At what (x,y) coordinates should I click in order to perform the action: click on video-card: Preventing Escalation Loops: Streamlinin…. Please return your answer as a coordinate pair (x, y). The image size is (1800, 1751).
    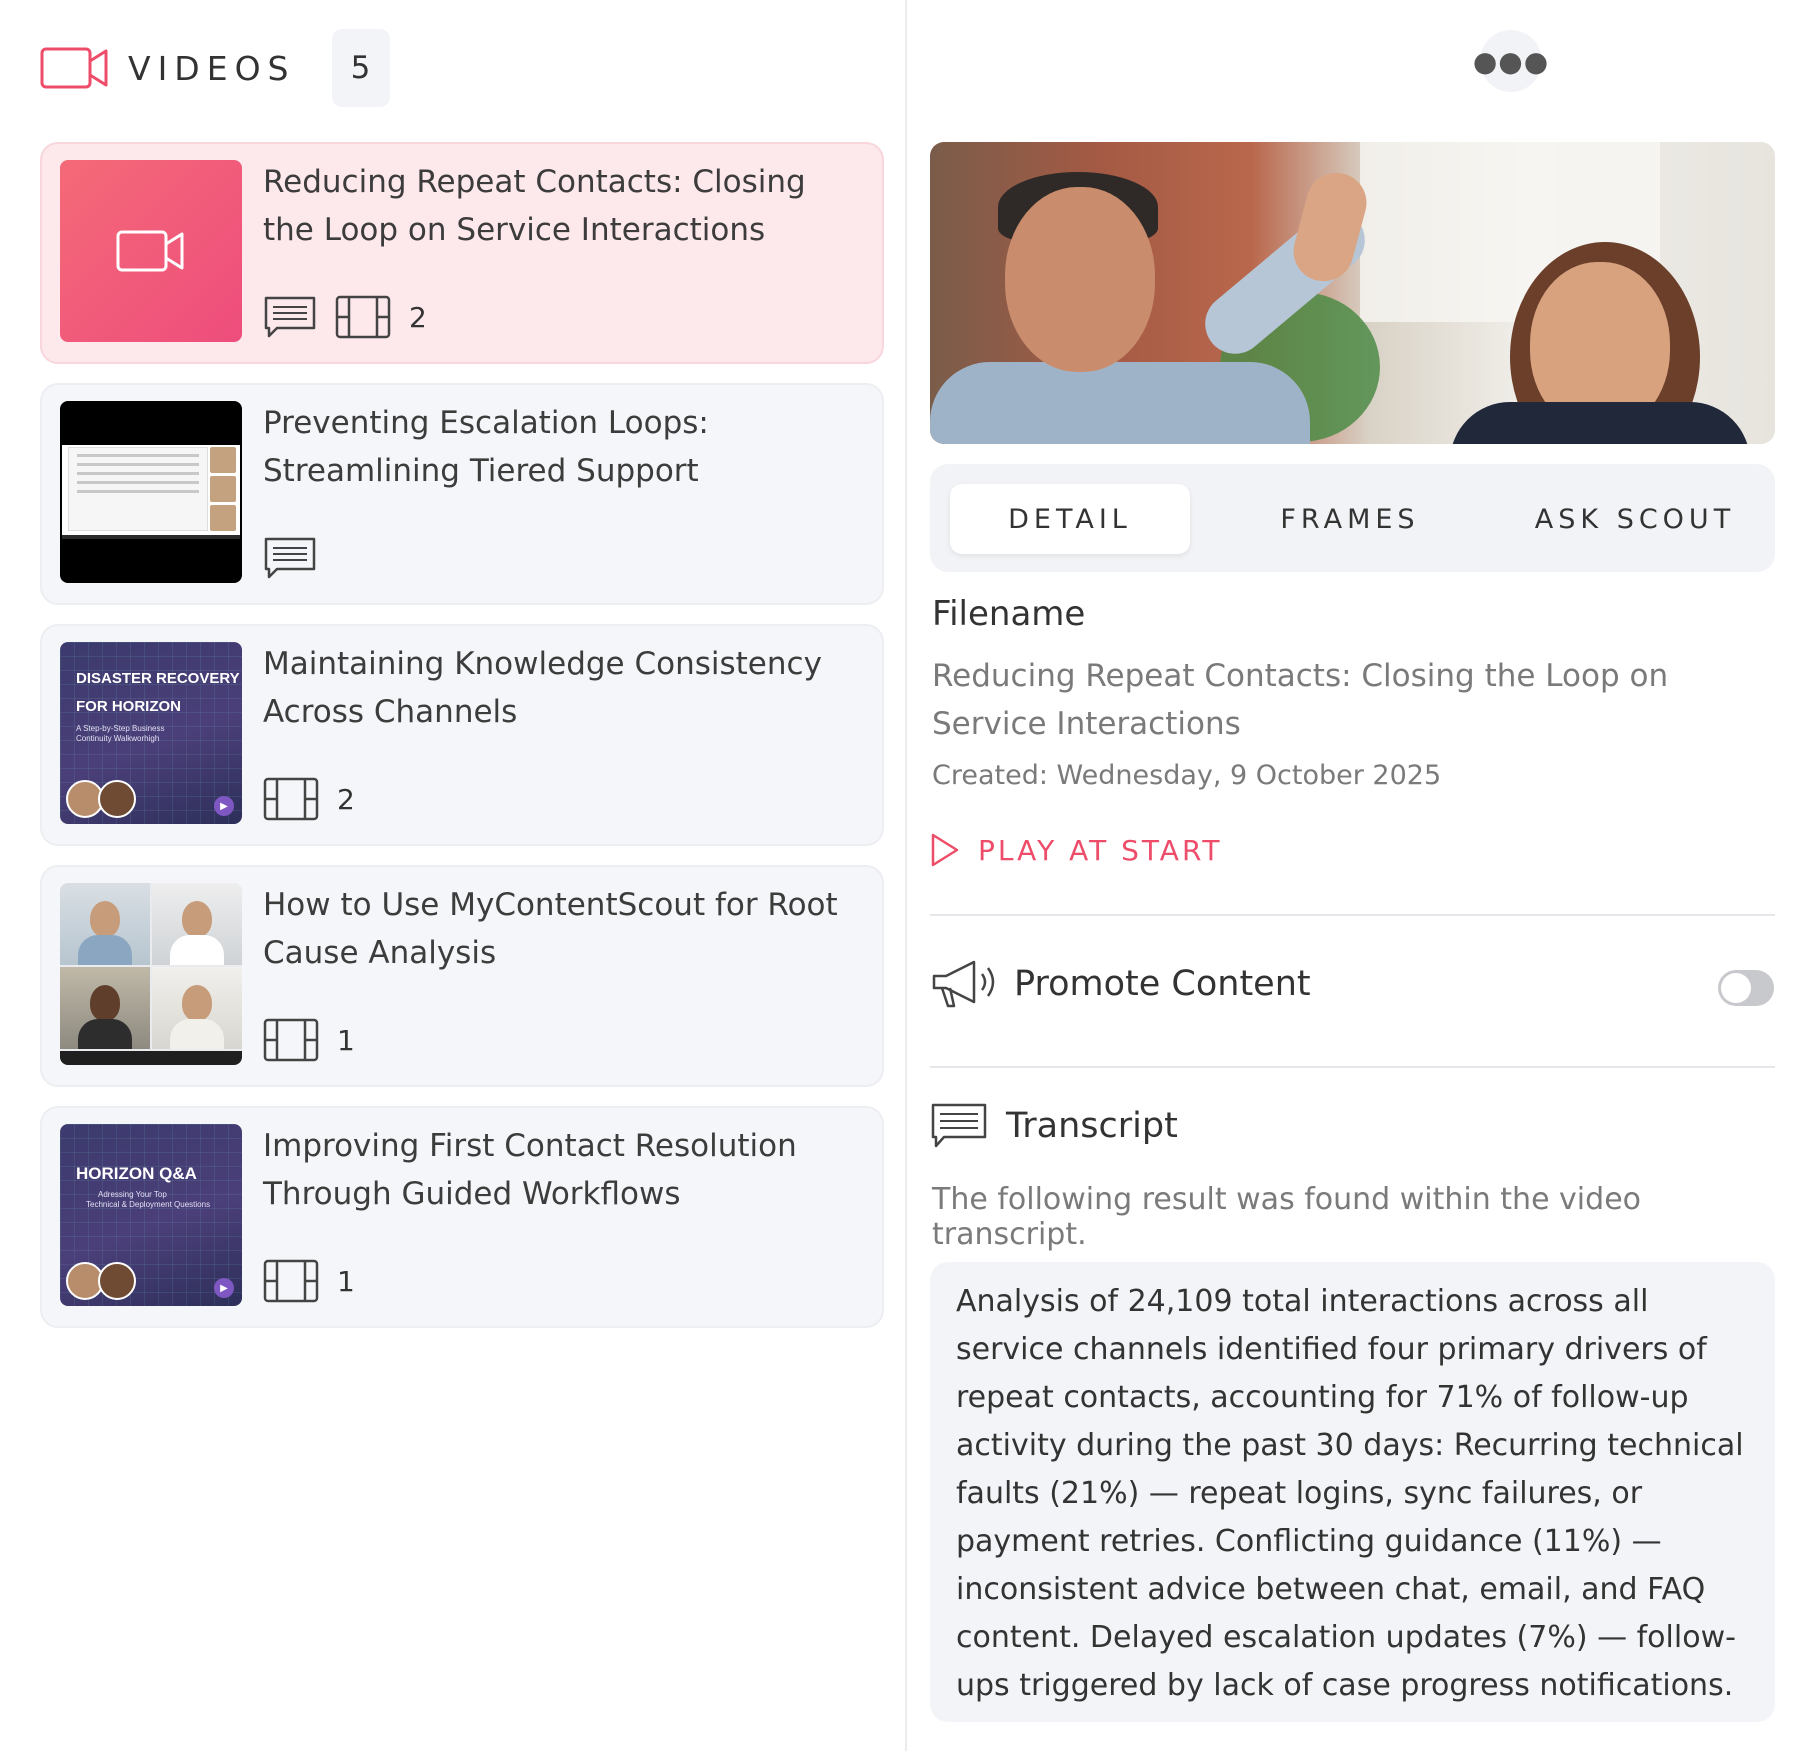
    Looking at the image, I should click on (462, 494).